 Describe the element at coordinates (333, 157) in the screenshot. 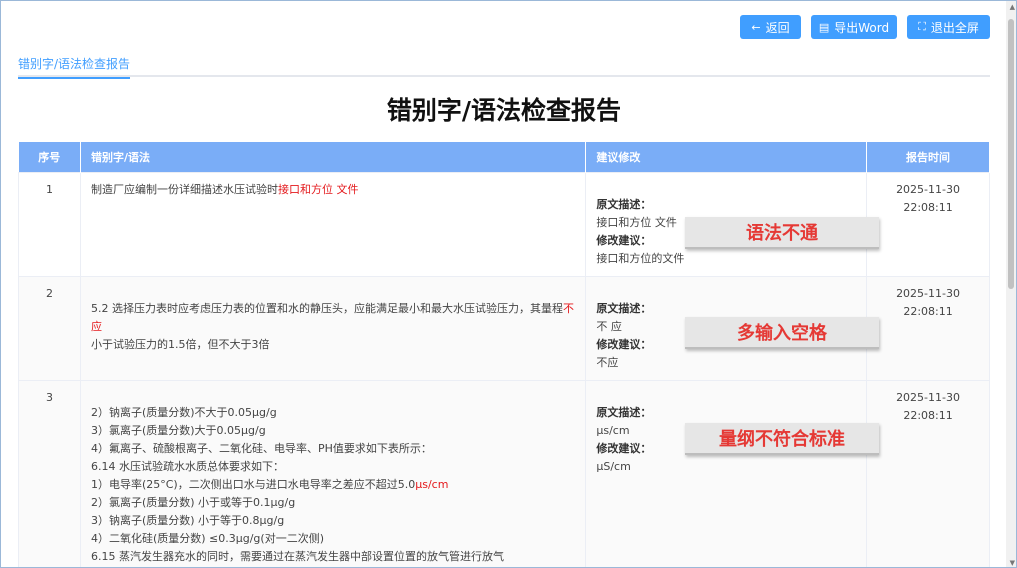

I see `col-header-error: 错别字/语法` at that location.